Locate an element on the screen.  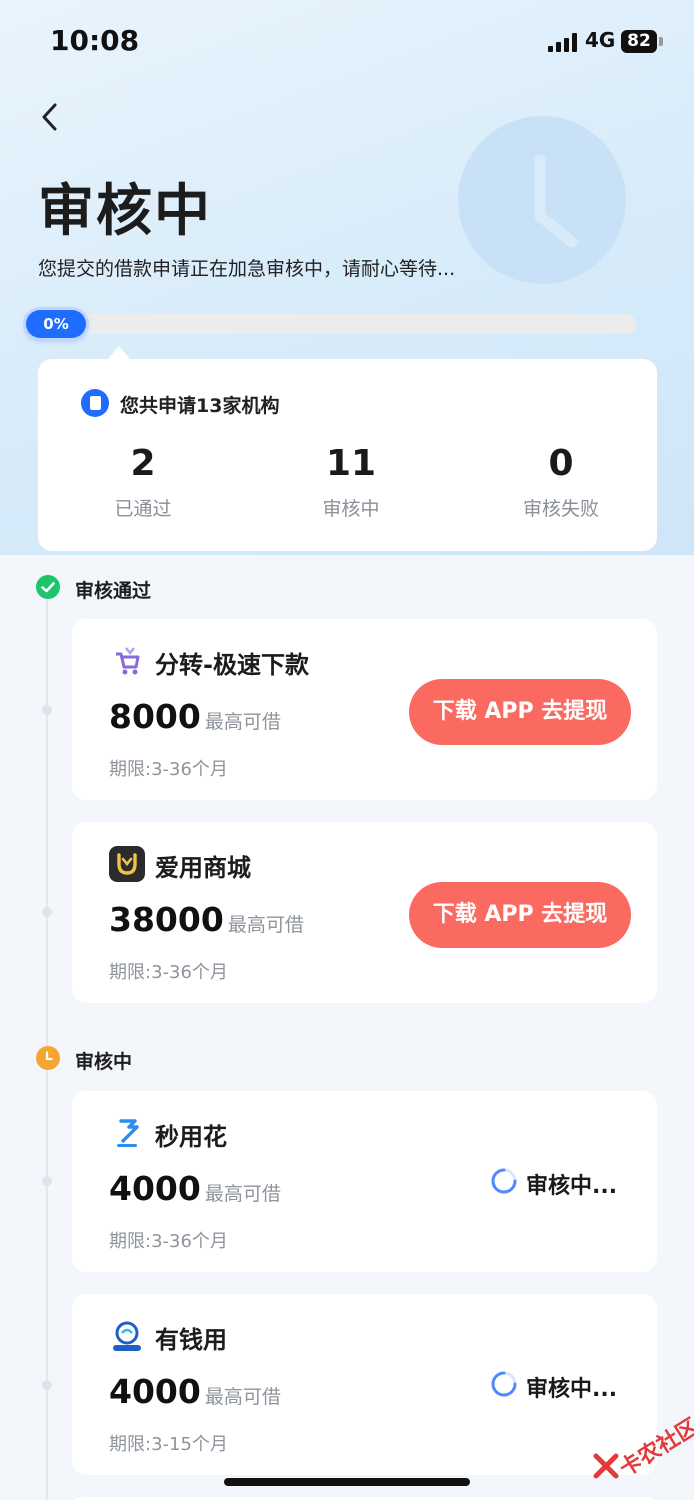
miaoyonghua-logo-icon is located at coordinates (127, 1133).